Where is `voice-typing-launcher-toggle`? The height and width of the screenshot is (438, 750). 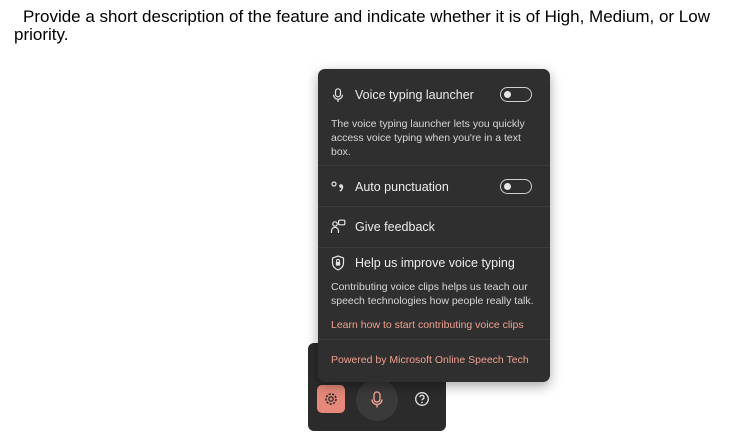 voice-typing-launcher-toggle is located at coordinates (516, 94).